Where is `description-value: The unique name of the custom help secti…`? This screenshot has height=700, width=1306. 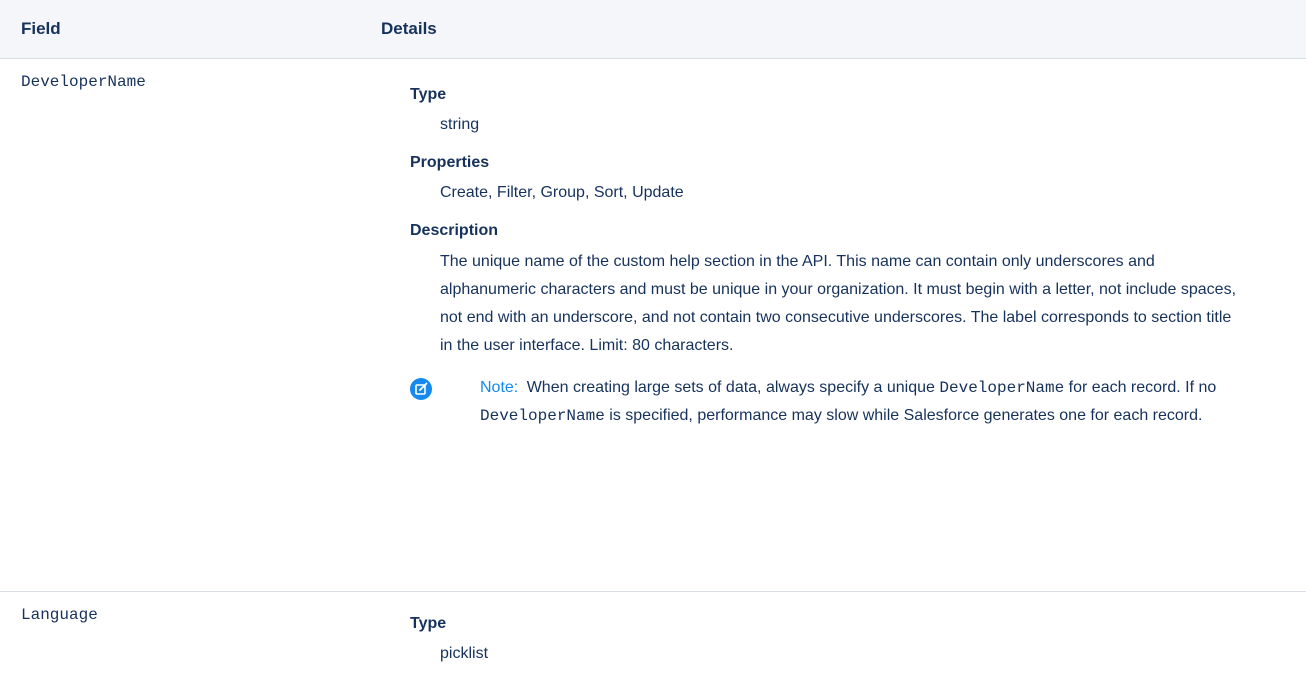 description-value: The unique name of the custom help secti… is located at coordinates (838, 303).